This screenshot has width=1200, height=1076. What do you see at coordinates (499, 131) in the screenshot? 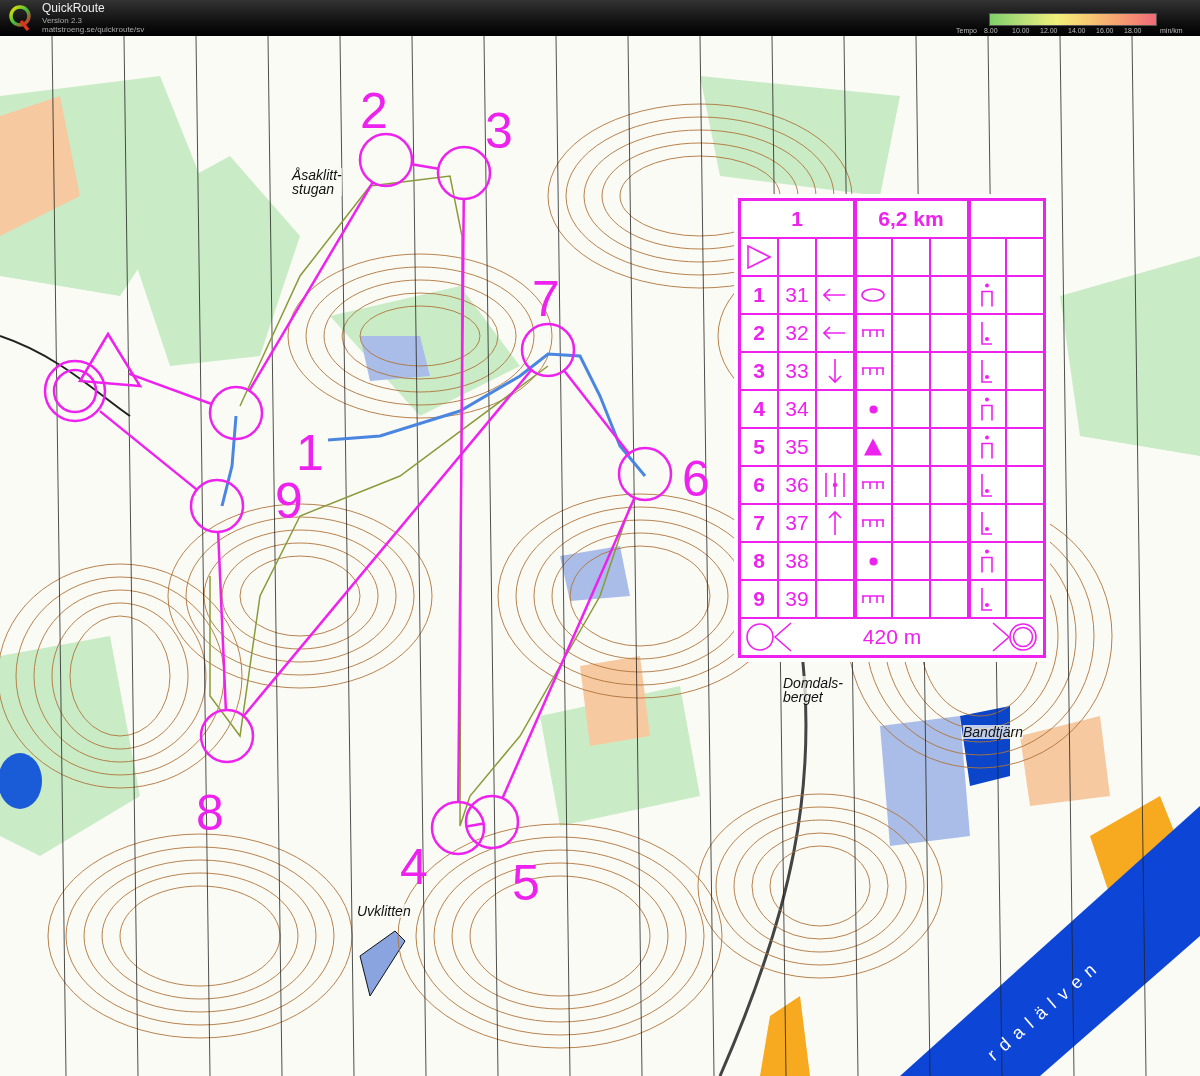
I see `control-number: 3` at bounding box center [499, 131].